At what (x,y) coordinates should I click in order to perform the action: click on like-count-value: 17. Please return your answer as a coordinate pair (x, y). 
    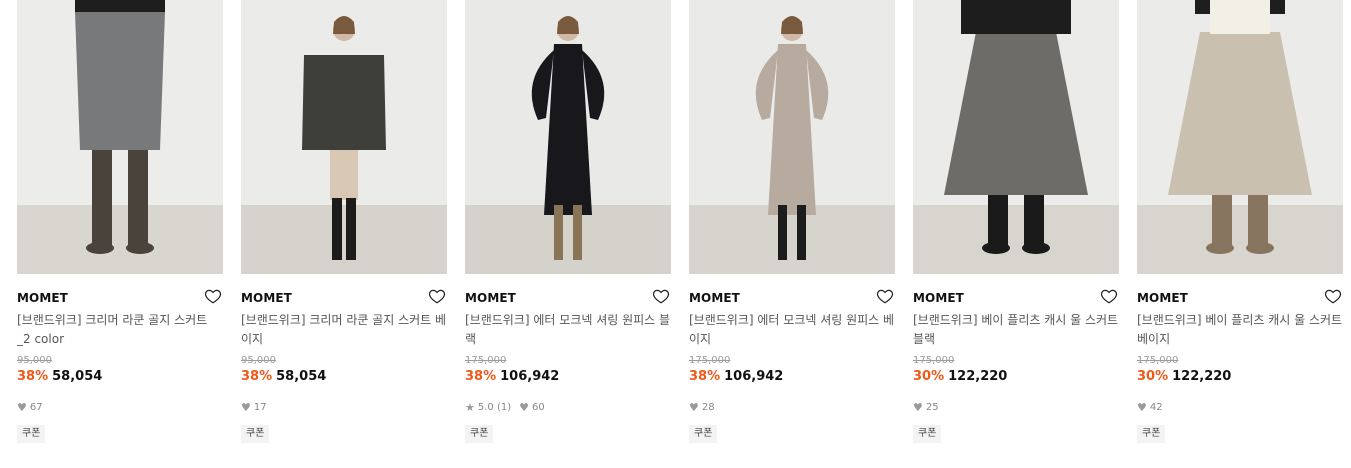
    Looking at the image, I should click on (260, 407).